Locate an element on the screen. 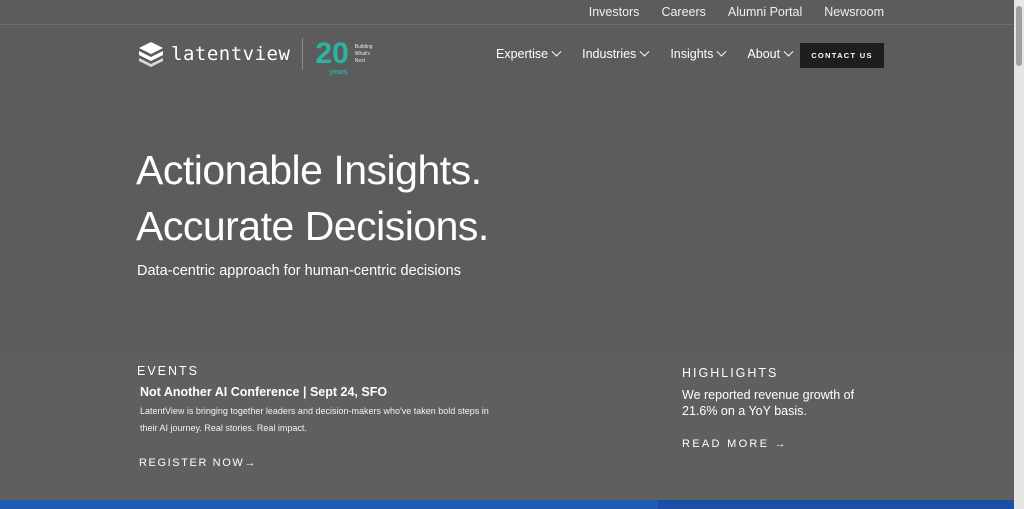  anniversary-years: years is located at coordinates (338, 72).